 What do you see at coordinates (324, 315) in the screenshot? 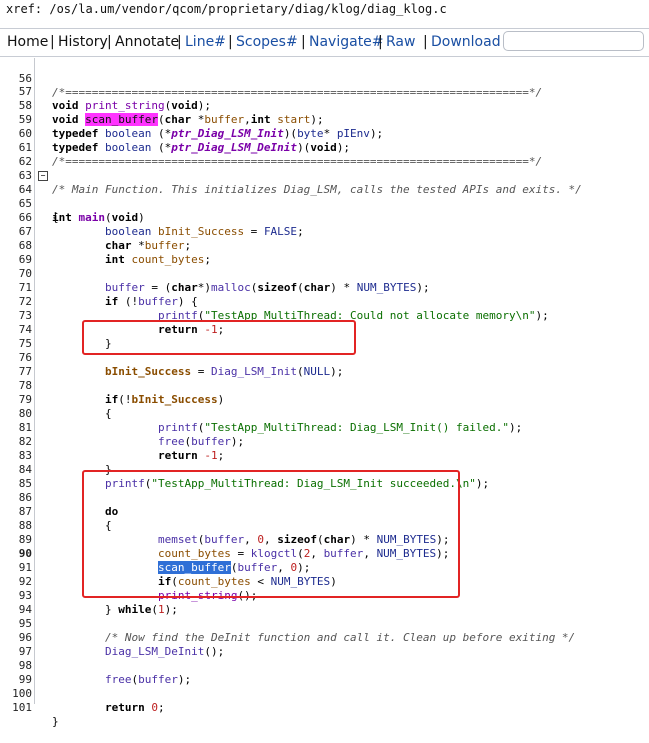
I see `code-line: 73 return -1;` at bounding box center [324, 315].